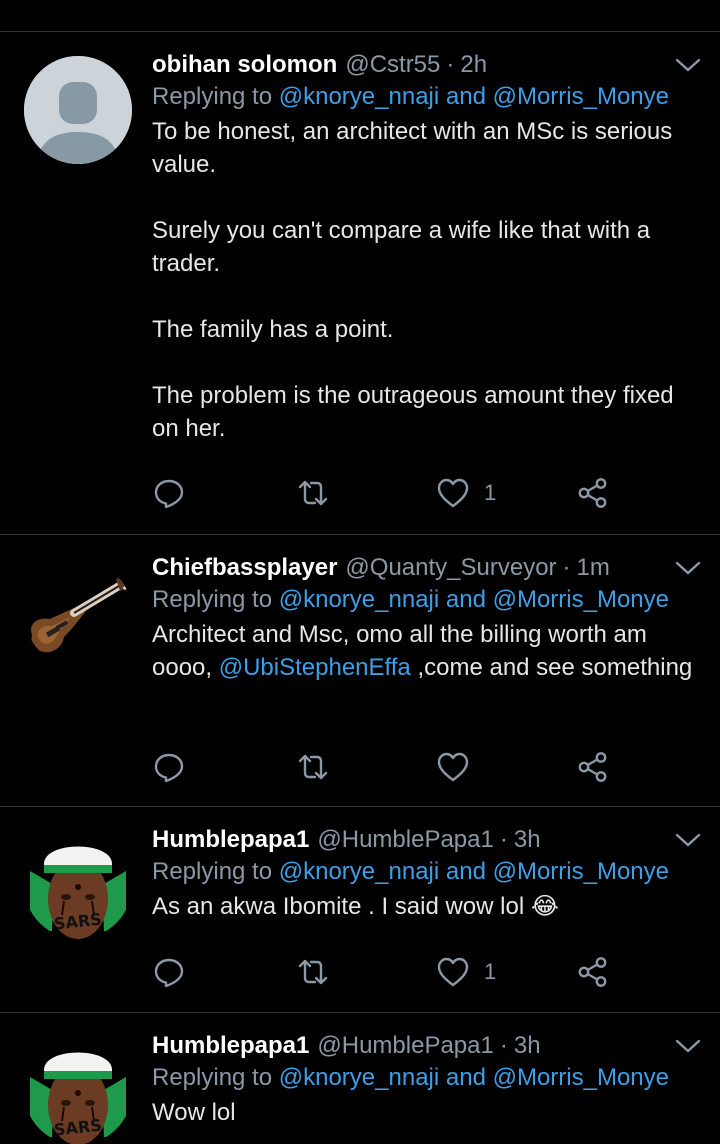 The image size is (720, 1144). What do you see at coordinates (473, 65) in the screenshot?
I see `timestamp: 2h` at bounding box center [473, 65].